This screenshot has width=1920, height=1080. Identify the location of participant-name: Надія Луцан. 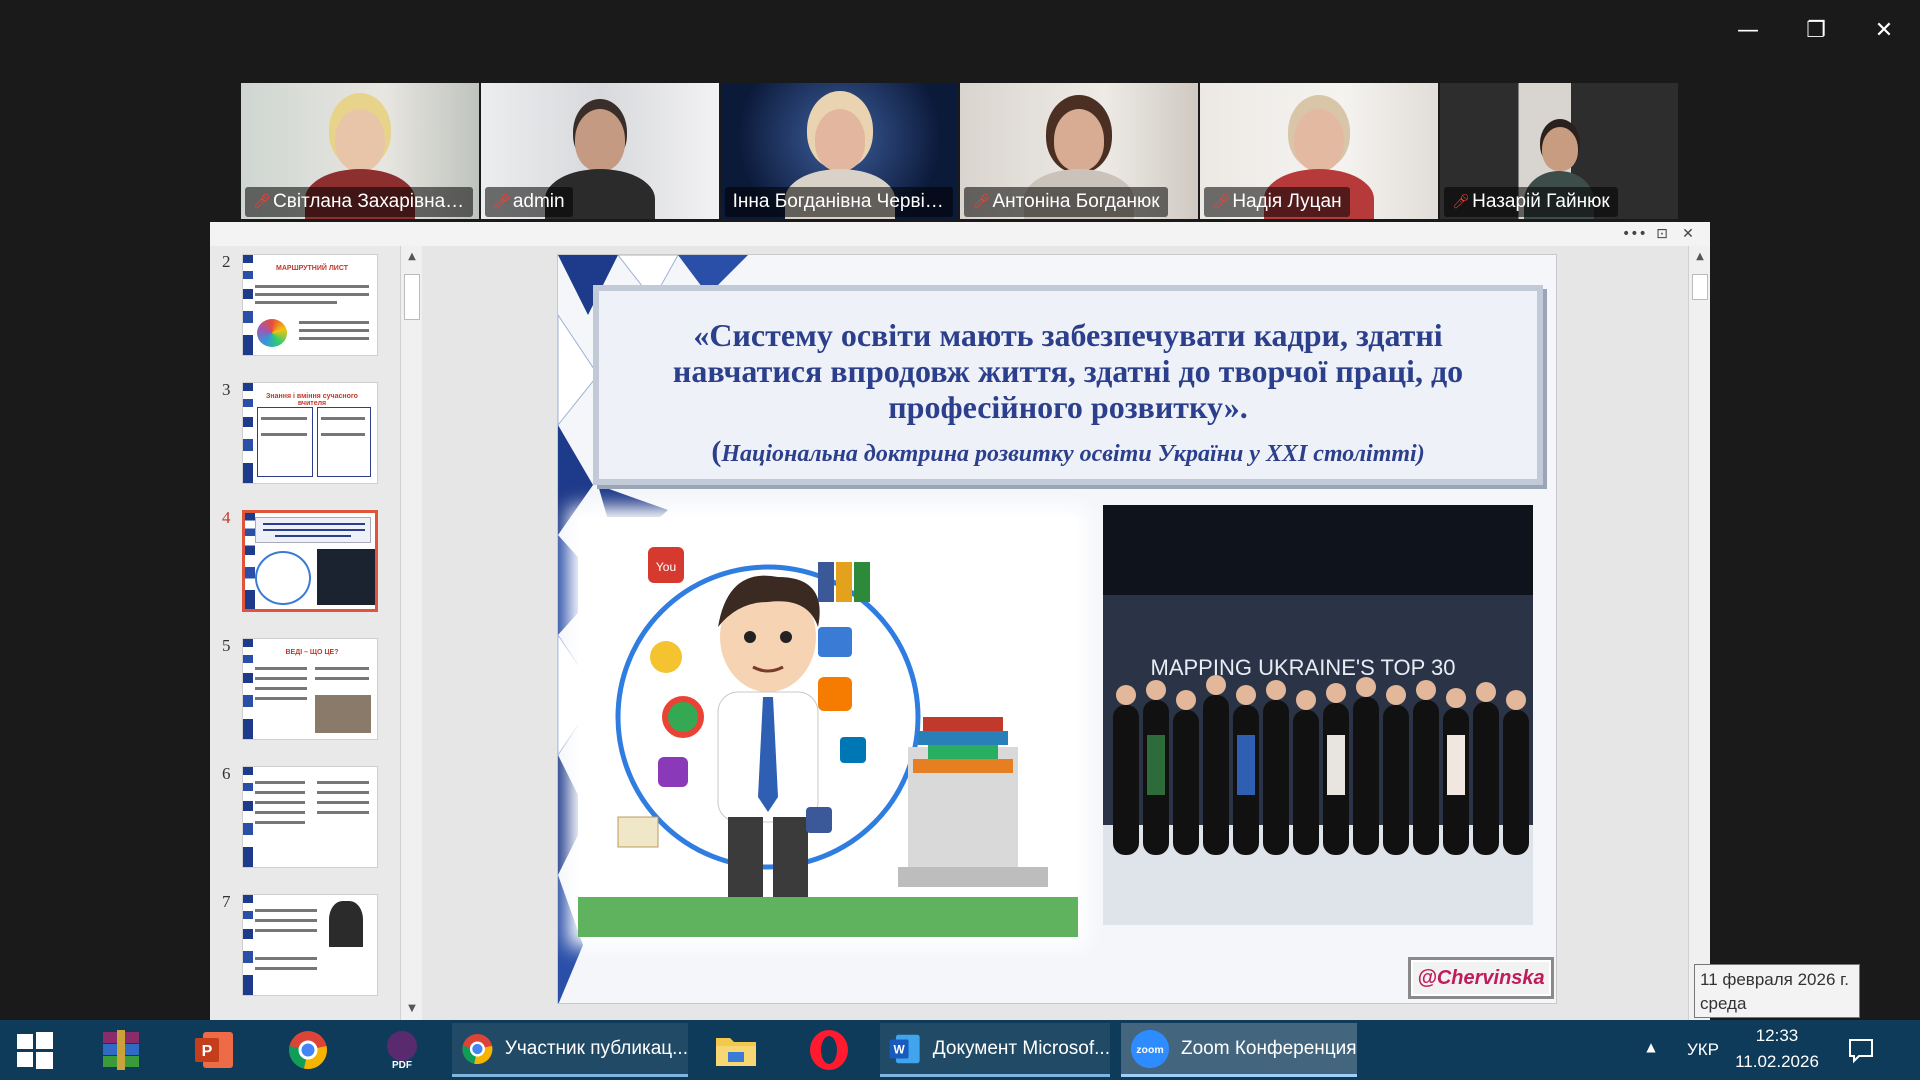
(1287, 201).